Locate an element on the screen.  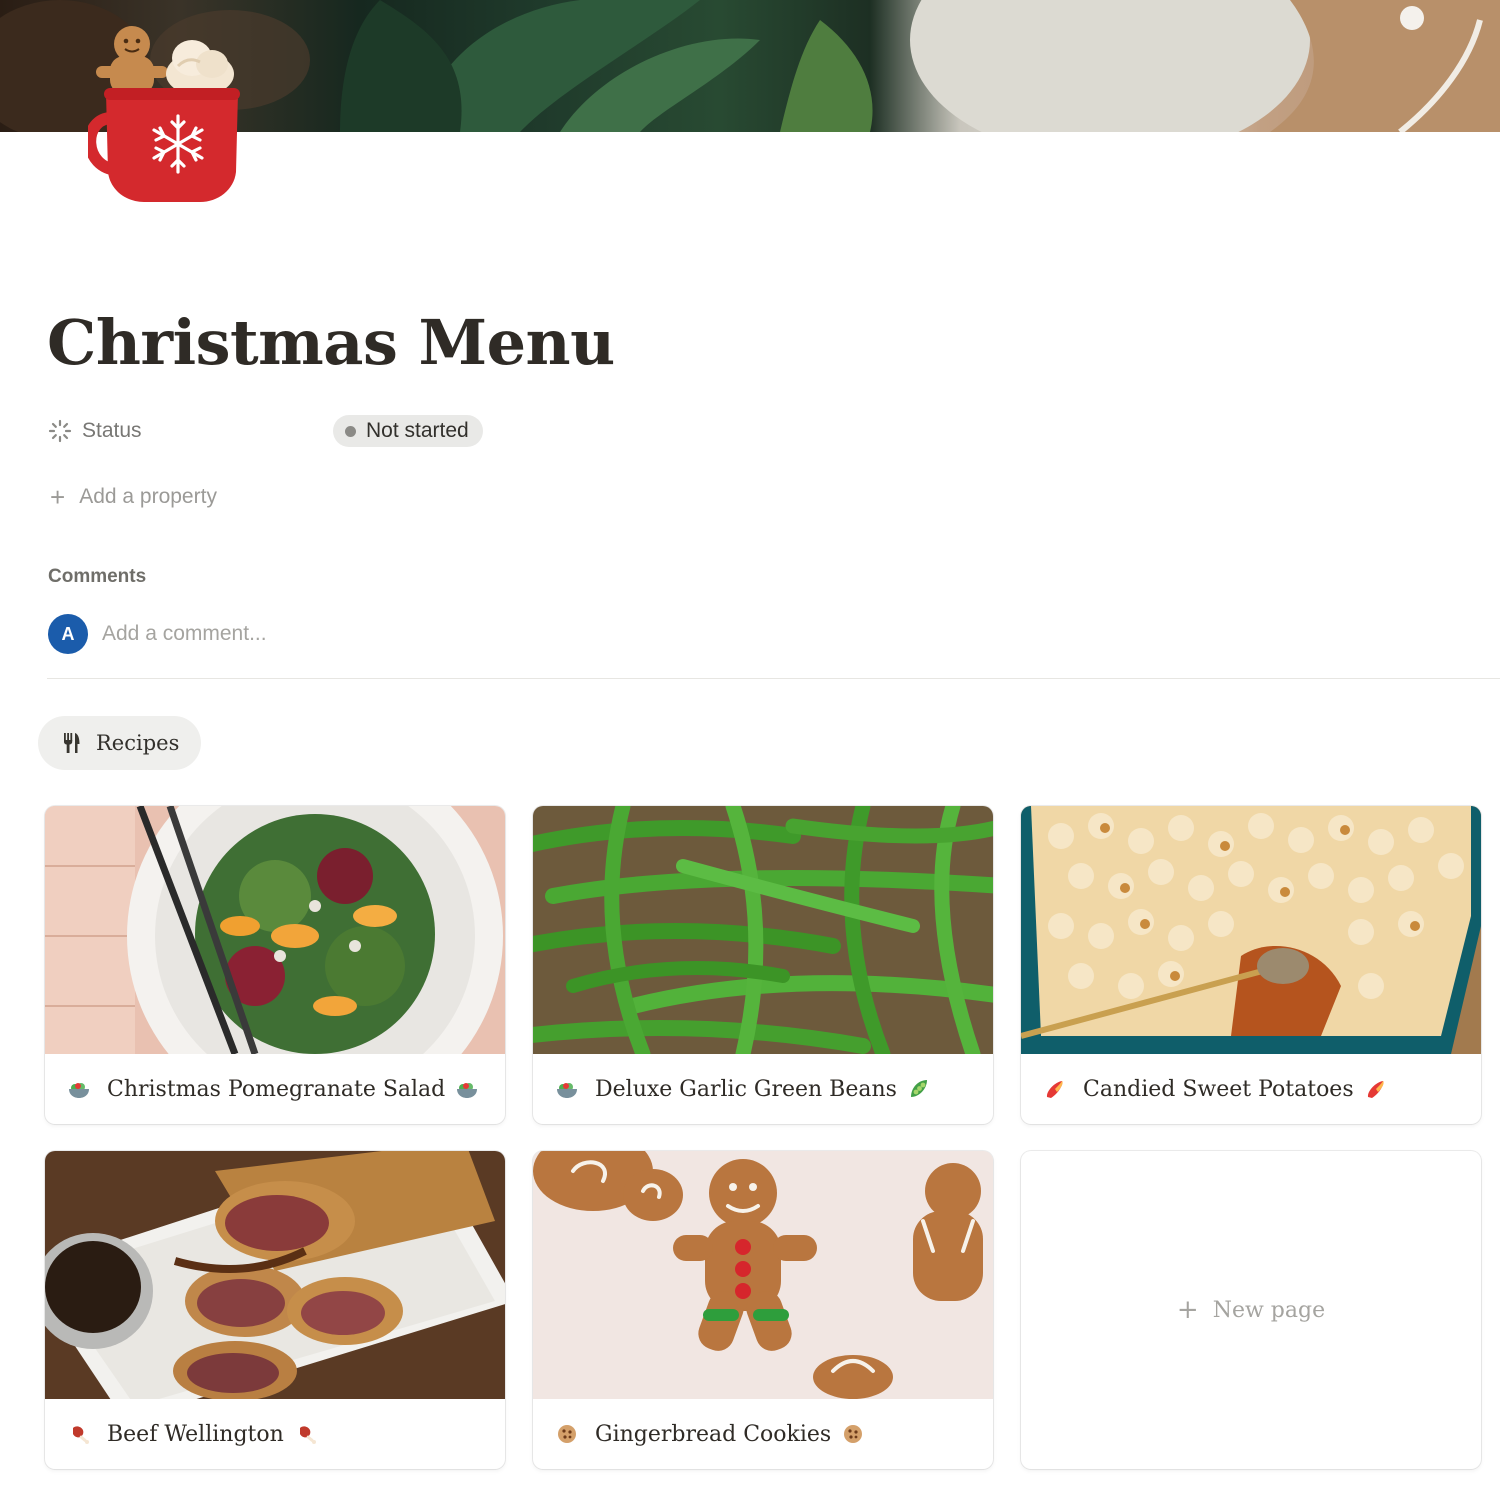
card-title: Candied Sweet Potatoes is located at coordinates (1251, 1089).